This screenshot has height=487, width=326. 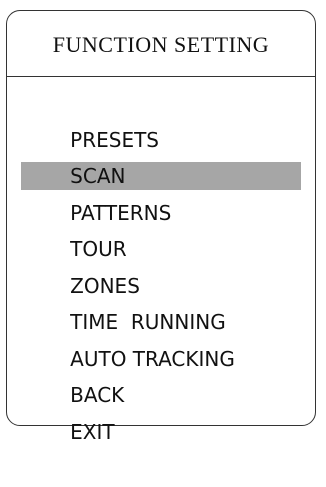 What do you see at coordinates (161, 44) in the screenshot?
I see `menu-title: FUNCTION SETTING` at bounding box center [161, 44].